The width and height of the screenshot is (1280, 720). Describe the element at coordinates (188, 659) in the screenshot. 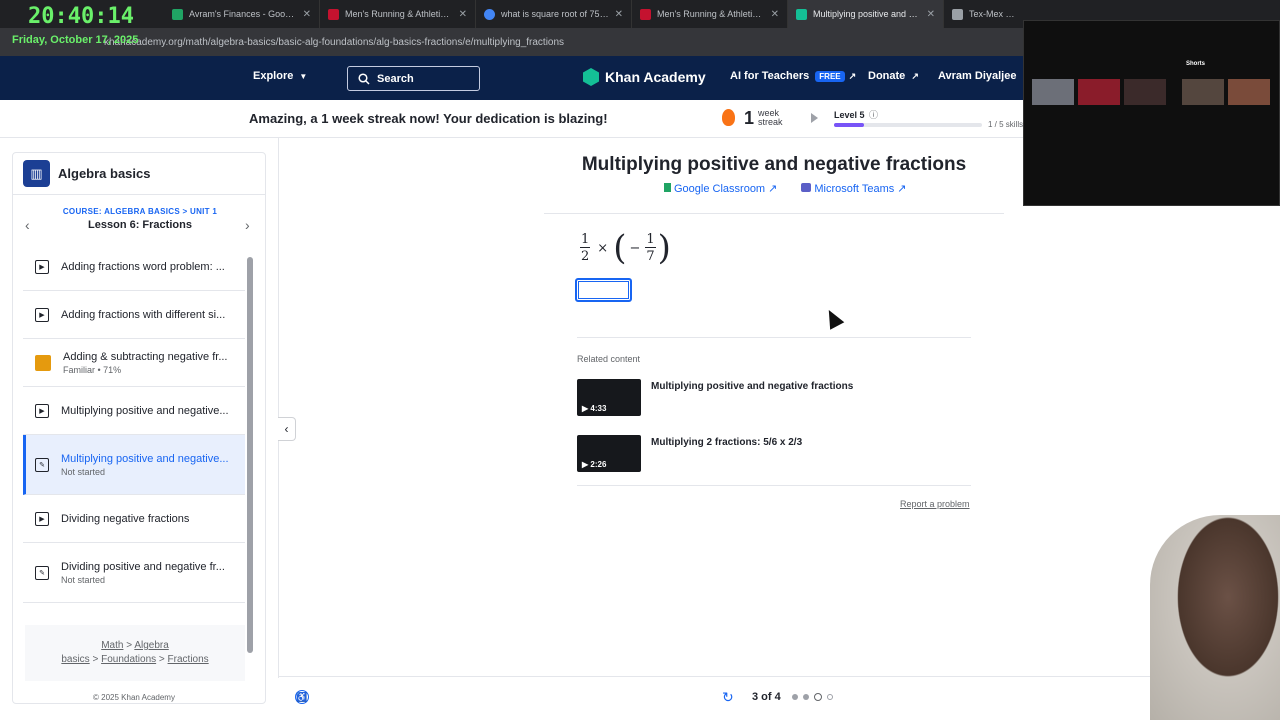

I see `breadcrumb-fractions-link: Fractions` at that location.